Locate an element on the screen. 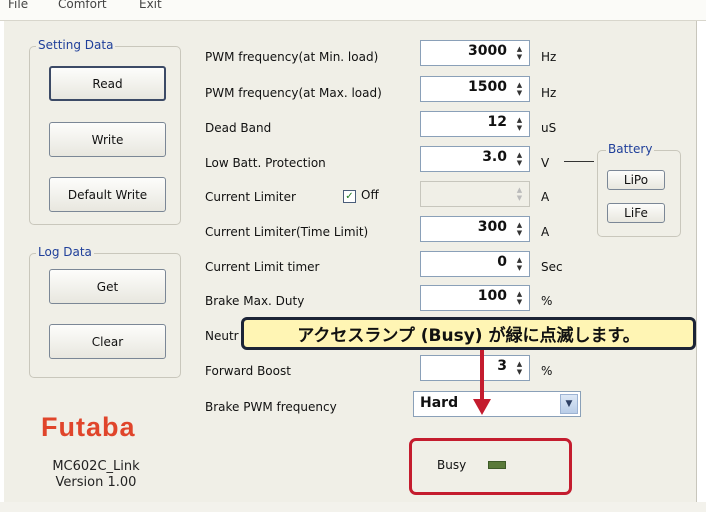 The width and height of the screenshot is (706, 512). annotation-callout: アクセスランプ (Busy) が緑に点滅します。 is located at coordinates (473, 334).